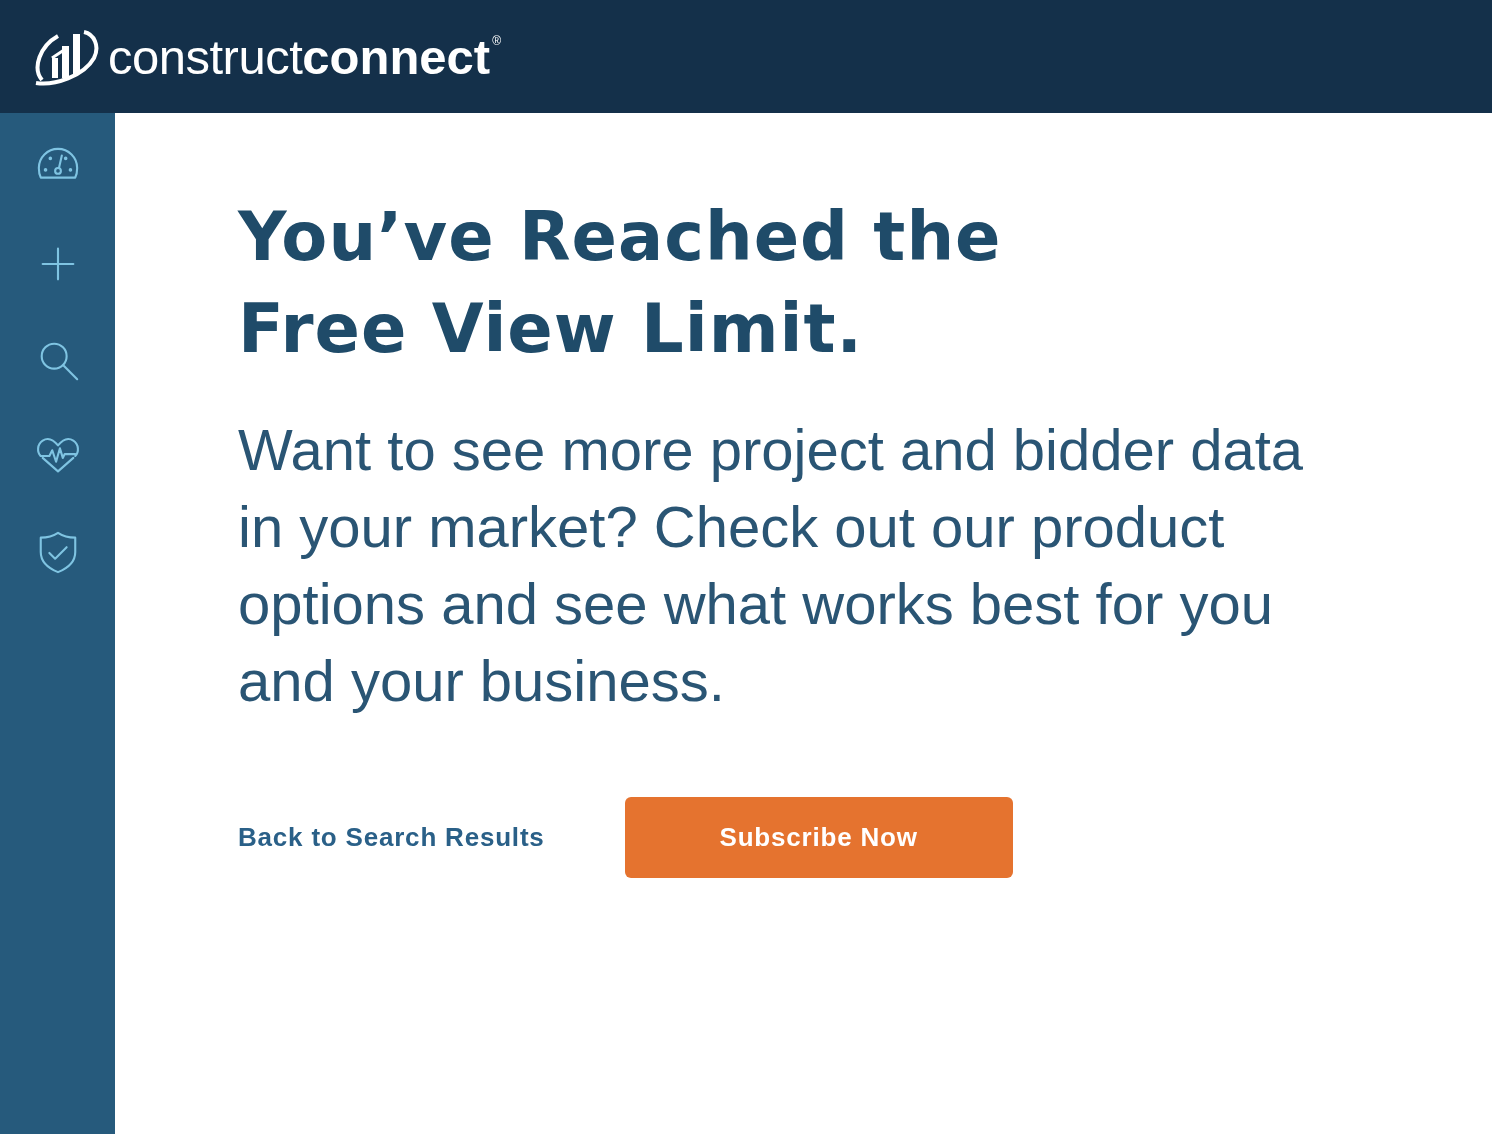 Image resolution: width=1492 pixels, height=1134 pixels. I want to click on logo-wordmark: constructconnect$^{®}$, so click(304, 56).